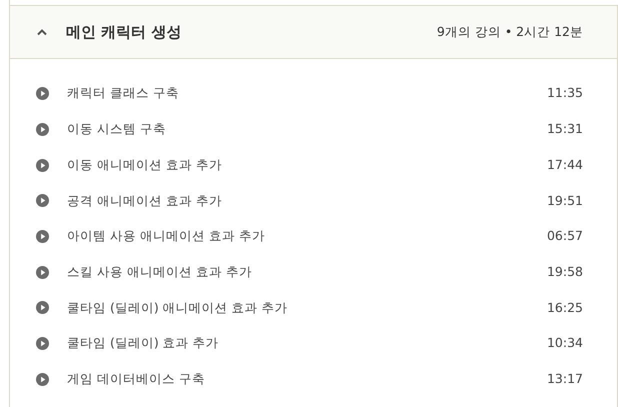 The image size is (618, 407). Describe the element at coordinates (124, 32) in the screenshot. I see `section-title: 메인 캐릭터 생성` at that location.